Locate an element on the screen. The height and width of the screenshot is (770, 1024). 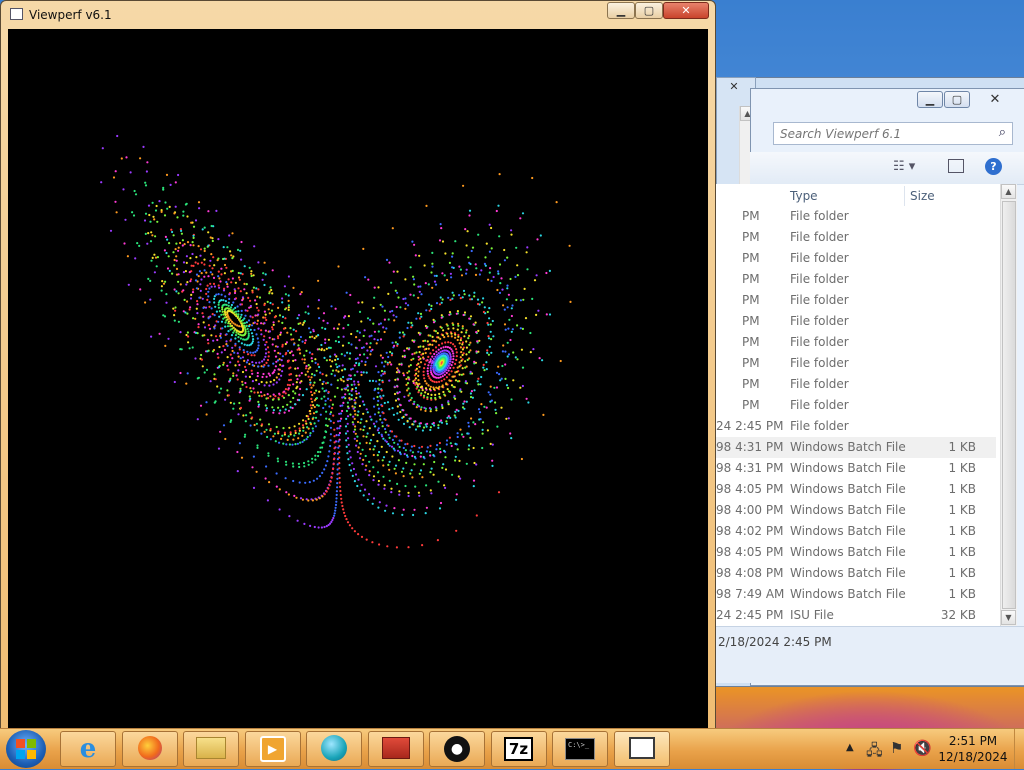
show-hidden-icons-button: ▲ is located at coordinates (850, 747).